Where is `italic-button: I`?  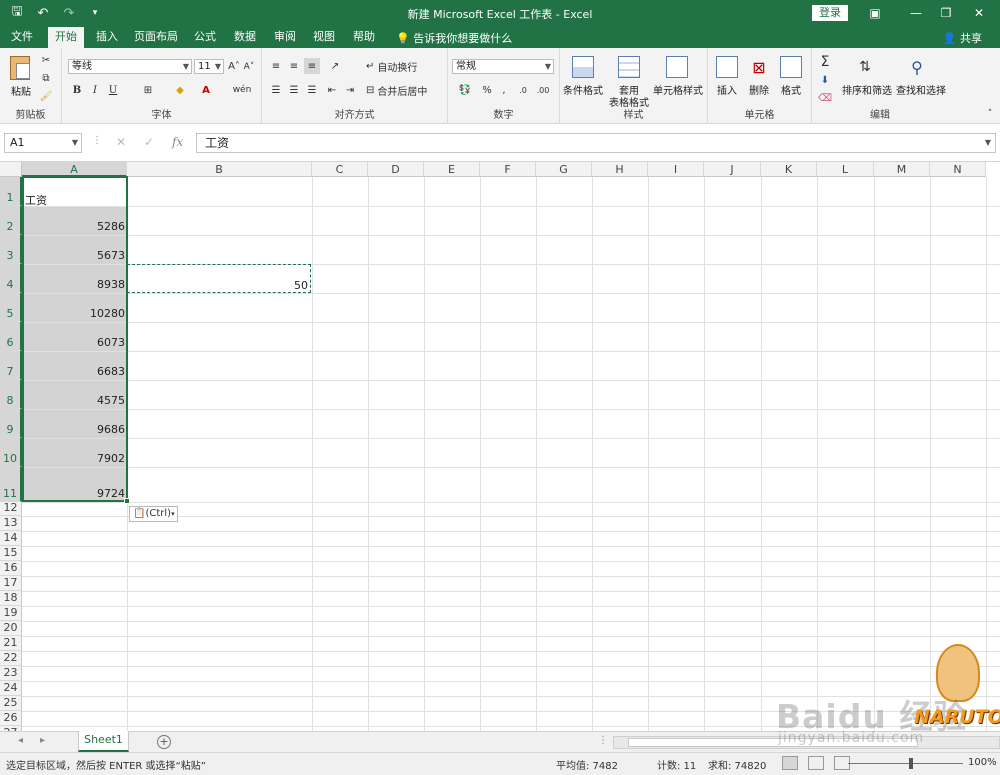 italic-button: I is located at coordinates (95, 90).